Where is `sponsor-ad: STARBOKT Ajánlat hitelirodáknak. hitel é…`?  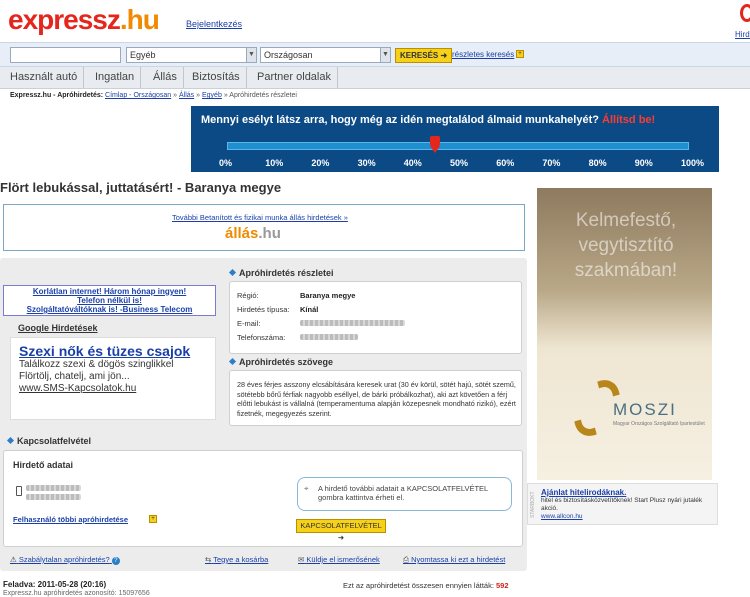 sponsor-ad: STARBOKT Ajánlat hitelirodáknak. hitel é… is located at coordinates (622, 504).